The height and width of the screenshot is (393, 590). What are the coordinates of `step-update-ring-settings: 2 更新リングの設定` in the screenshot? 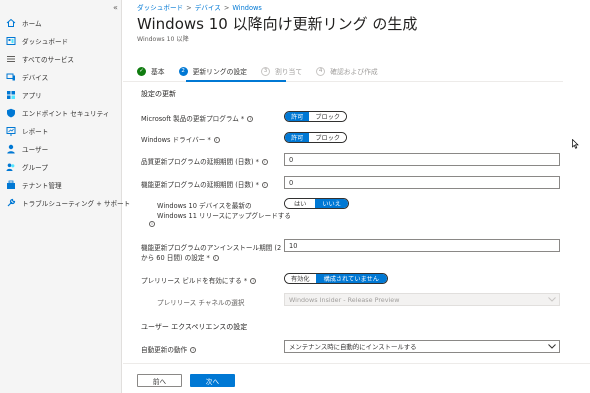 It's located at (212, 71).